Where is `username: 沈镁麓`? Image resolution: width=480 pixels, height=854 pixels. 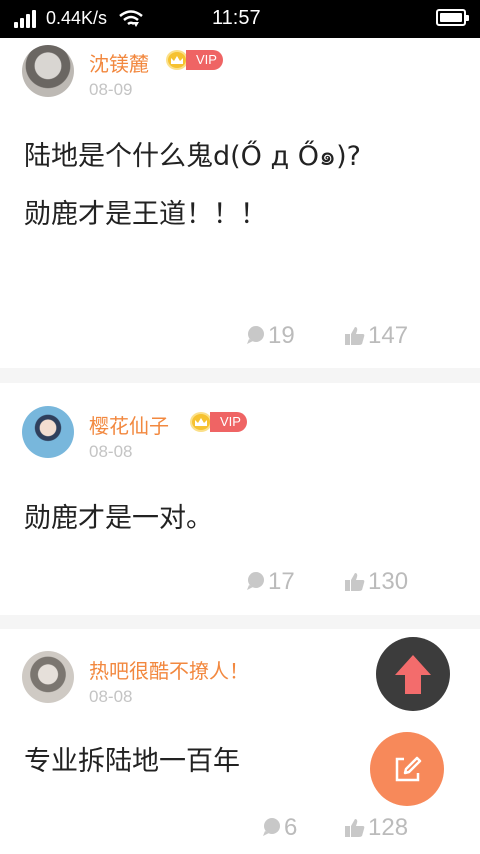
username: 沈镁麓 is located at coordinates (119, 62).